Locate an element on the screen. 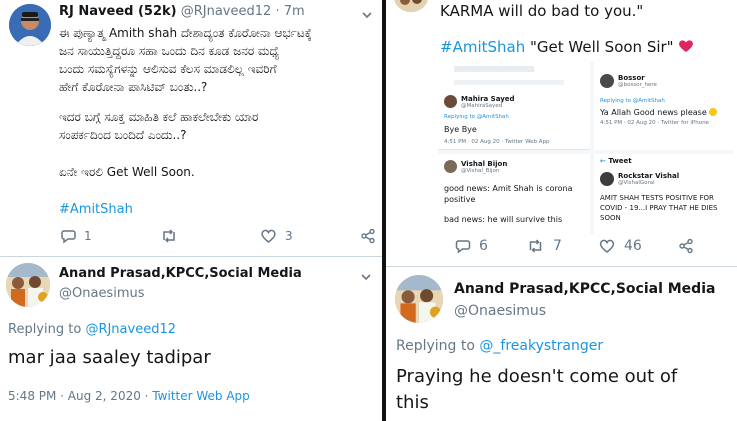 The width and height of the screenshot is (737, 421). mini-meta: 4:51 PM · 02 Aug 20 · Twitter for iPhone is located at coordinates (654, 123).